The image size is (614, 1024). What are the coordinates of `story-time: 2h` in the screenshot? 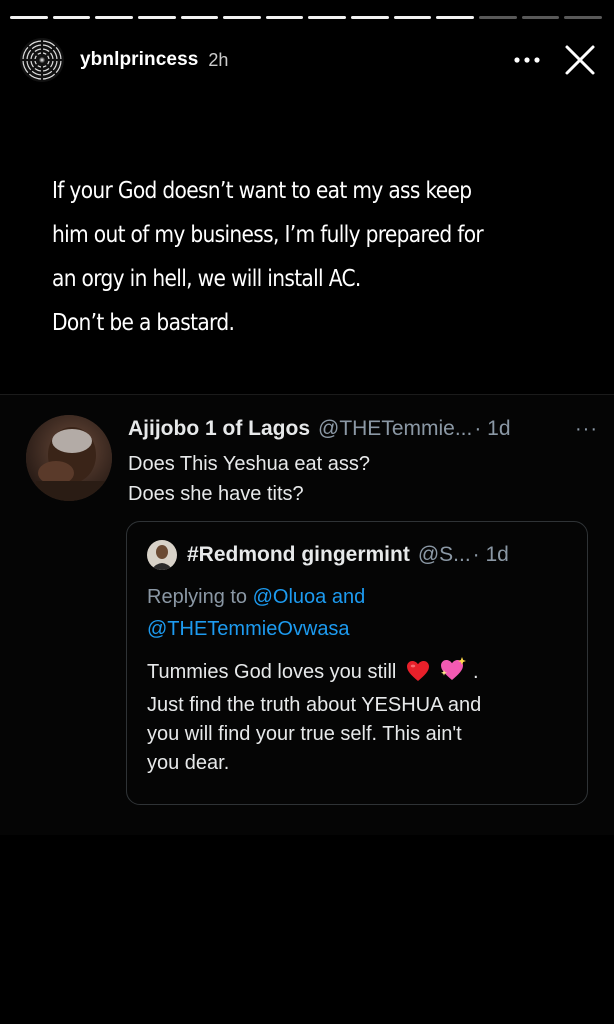 It's located at (218, 59).